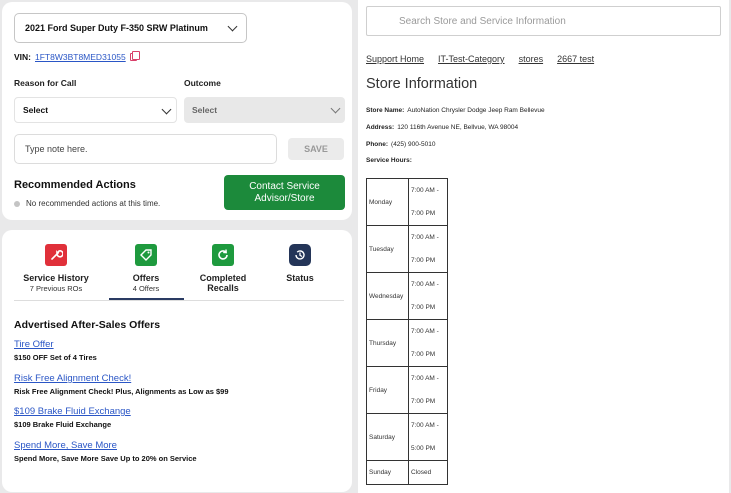 This screenshot has height=493, width=731. Describe the element at coordinates (56, 149) in the screenshot. I see `note-placeholder: Type note here.` at that location.